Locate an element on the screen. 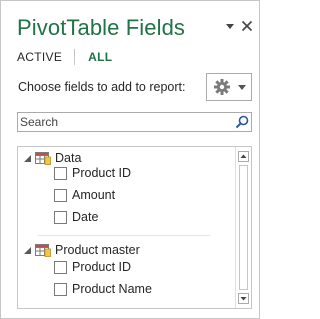 Image resolution: width=320 pixels, height=319 pixels. search-box is located at coordinates (134, 122).